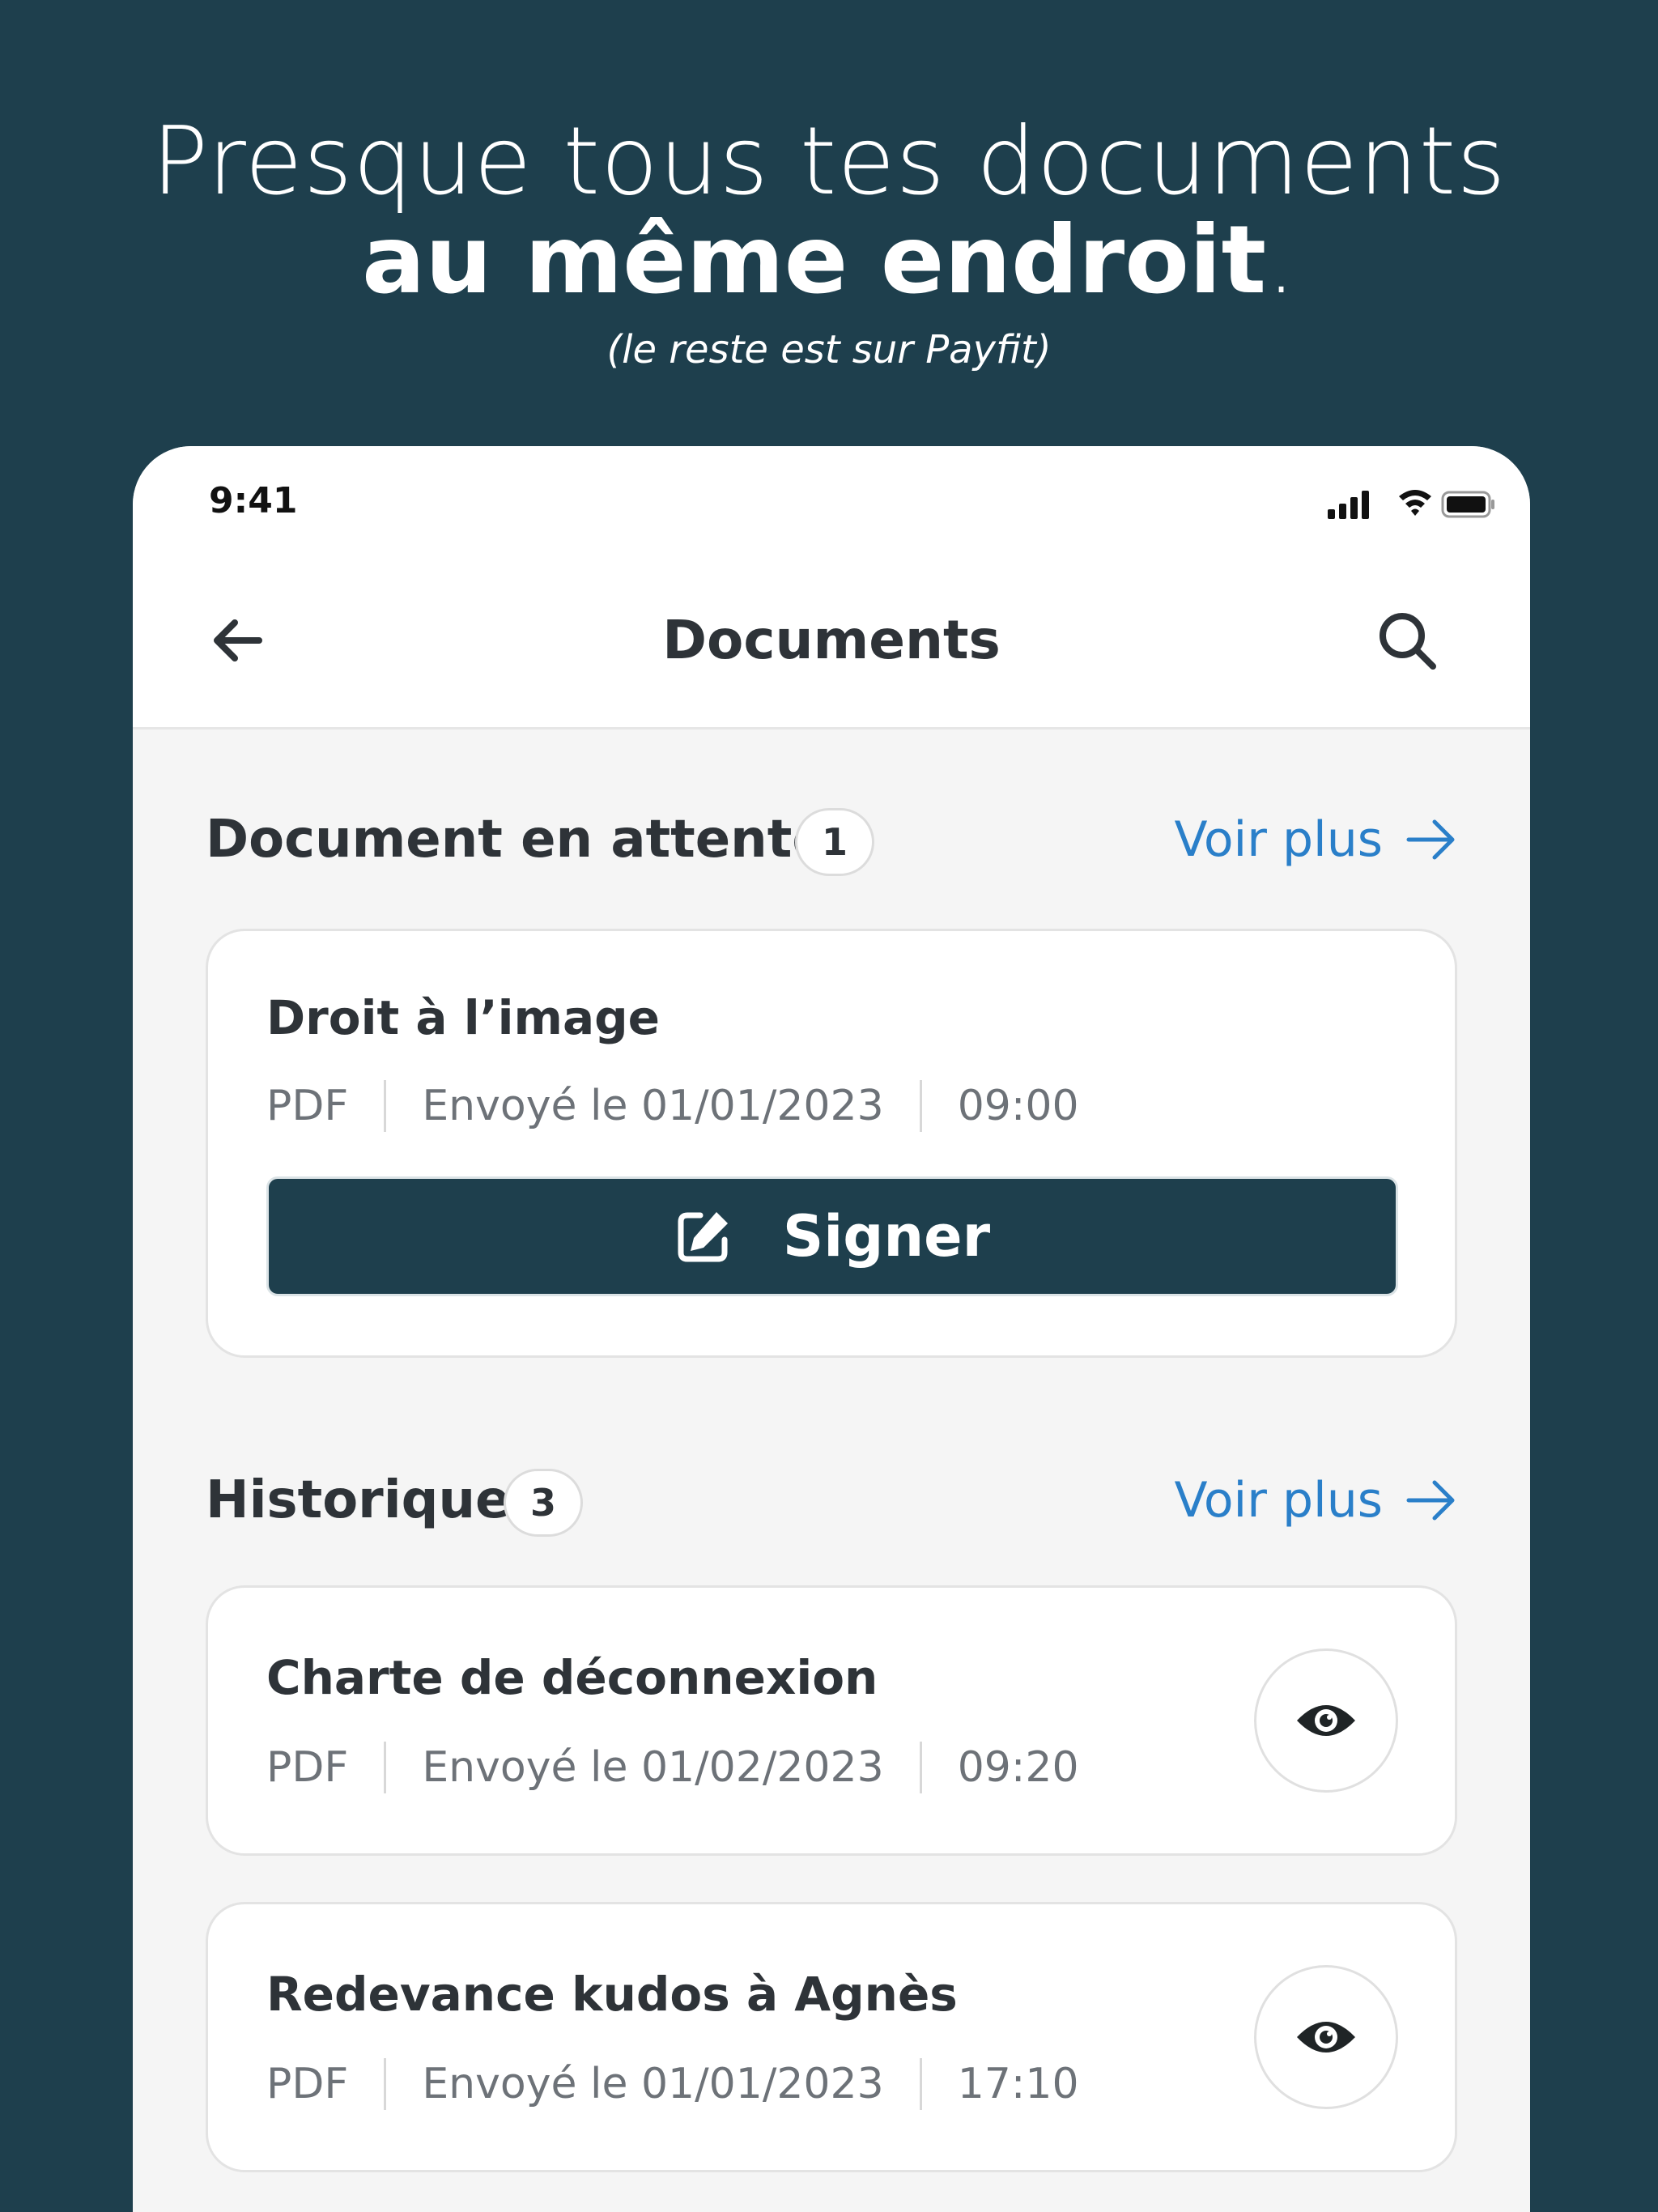 The image size is (1658, 2212). I want to click on document-sent-time: 17:10, so click(1018, 2084).